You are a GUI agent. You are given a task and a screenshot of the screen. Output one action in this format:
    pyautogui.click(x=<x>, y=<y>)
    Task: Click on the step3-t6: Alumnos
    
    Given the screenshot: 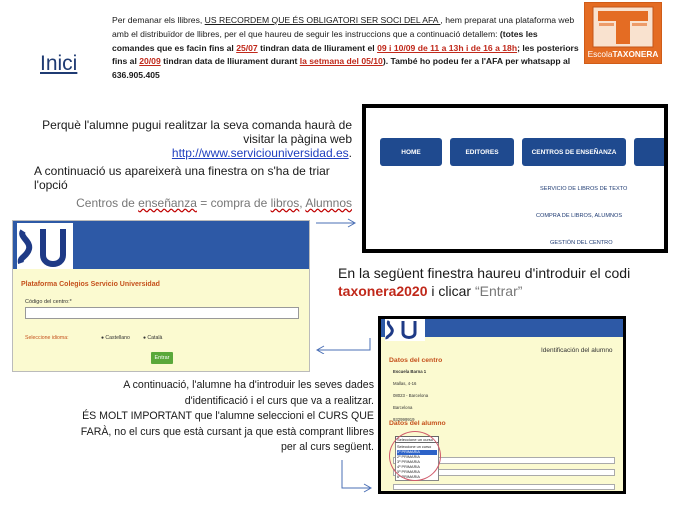 What is the action you would take?
    pyautogui.click(x=328, y=203)
    